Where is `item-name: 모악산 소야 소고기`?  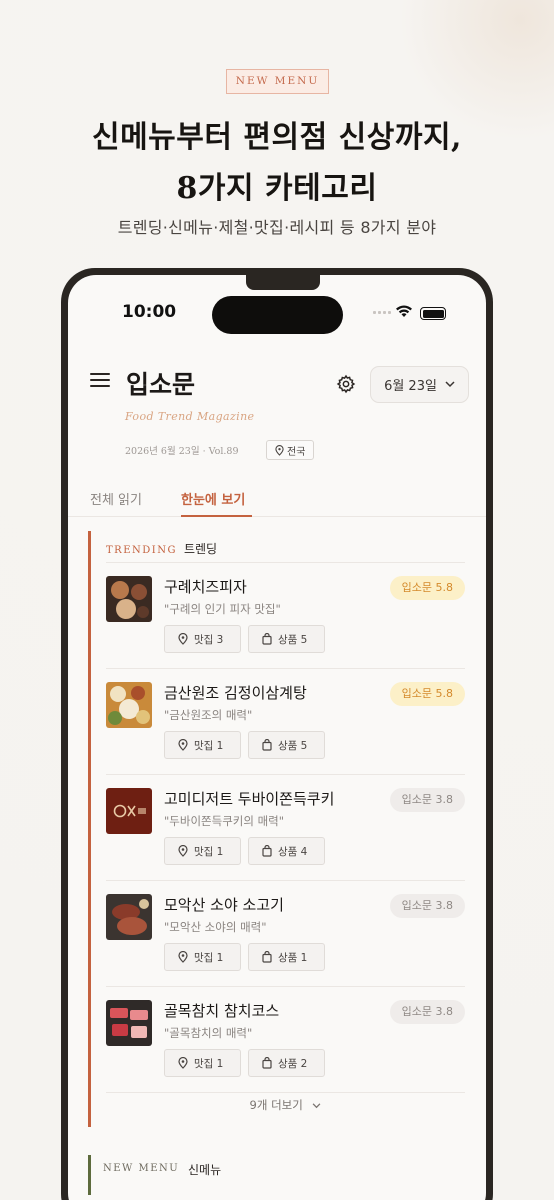
item-name: 모악산 소야 소고기 is located at coordinates (224, 905).